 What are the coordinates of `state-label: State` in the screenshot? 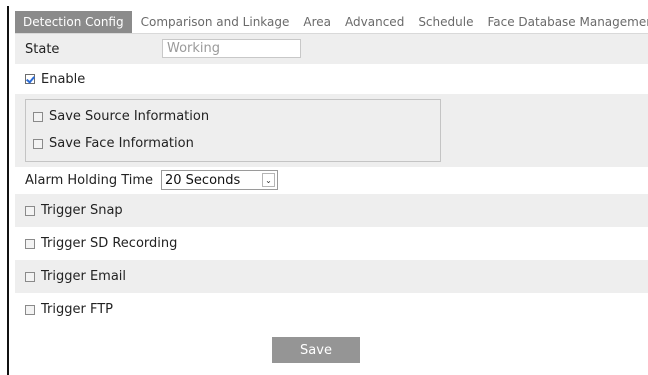 It's located at (42, 49).